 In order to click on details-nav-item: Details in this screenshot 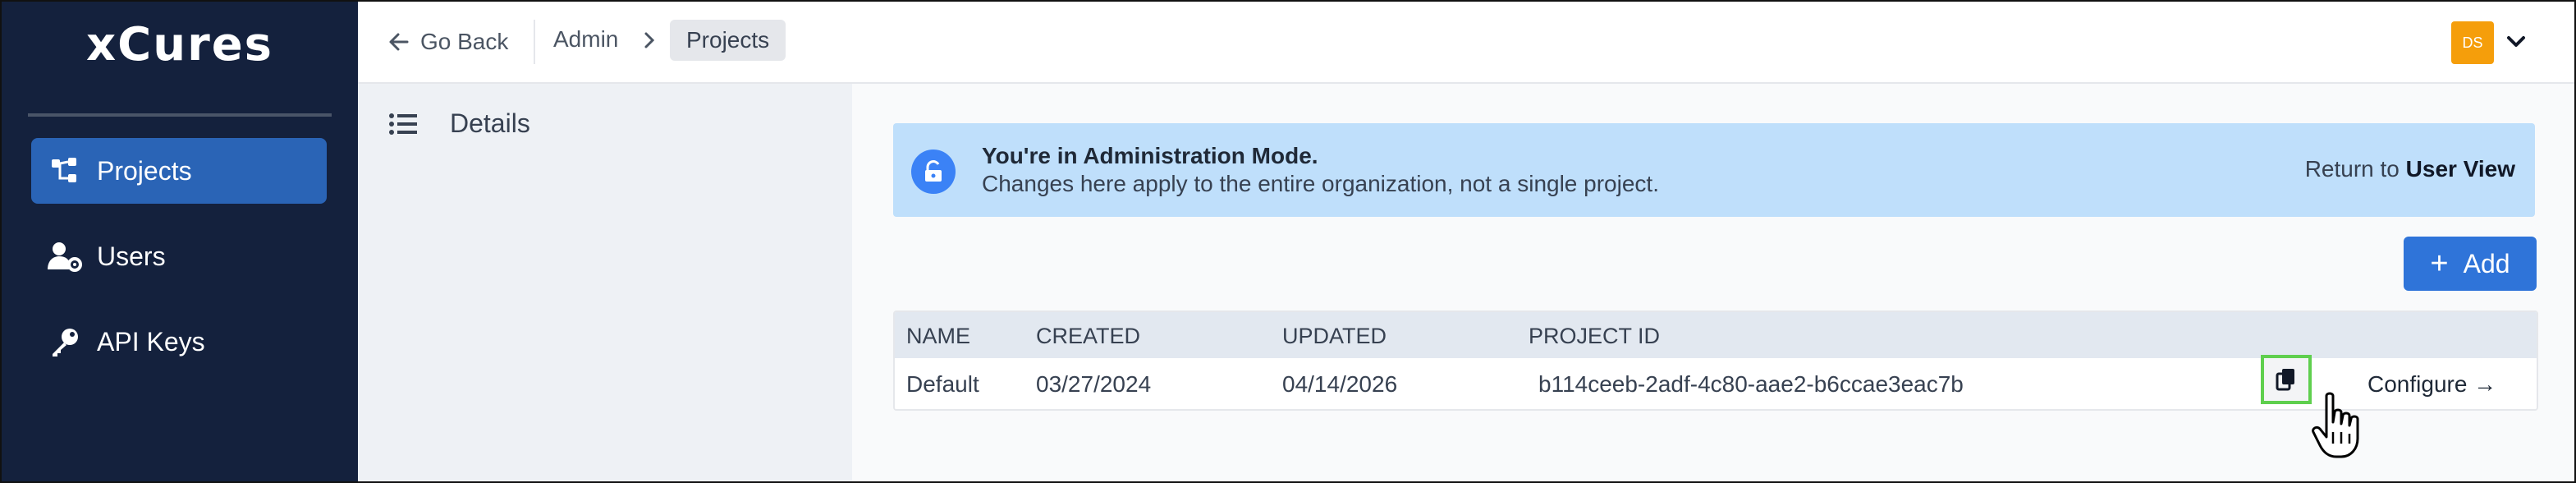, I will do `click(459, 123)`.